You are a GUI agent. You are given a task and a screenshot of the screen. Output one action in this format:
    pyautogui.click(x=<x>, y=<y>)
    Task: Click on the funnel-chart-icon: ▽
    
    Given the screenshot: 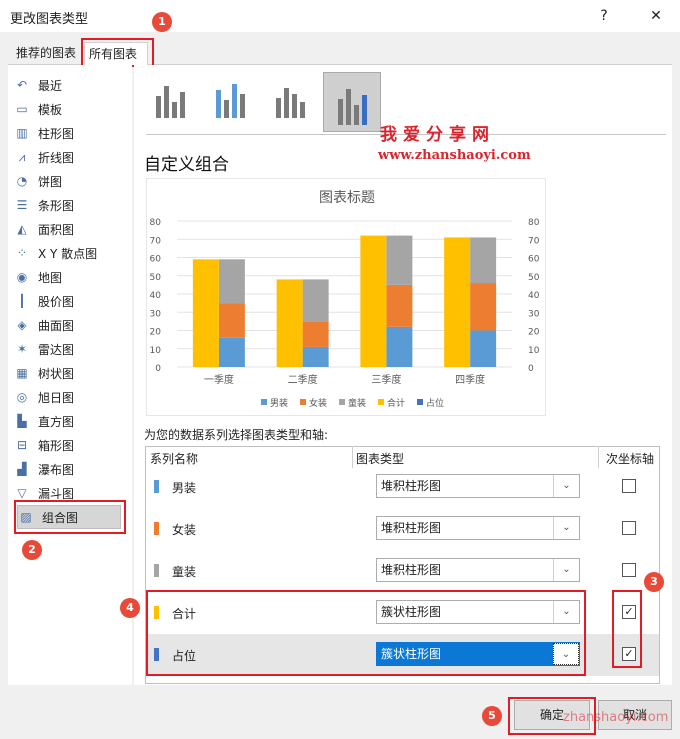 What is the action you would take?
    pyautogui.click(x=22, y=493)
    